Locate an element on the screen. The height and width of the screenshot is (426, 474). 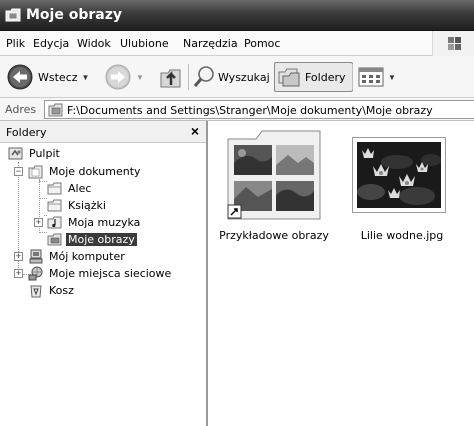
close-icon: × is located at coordinates (195, 131).